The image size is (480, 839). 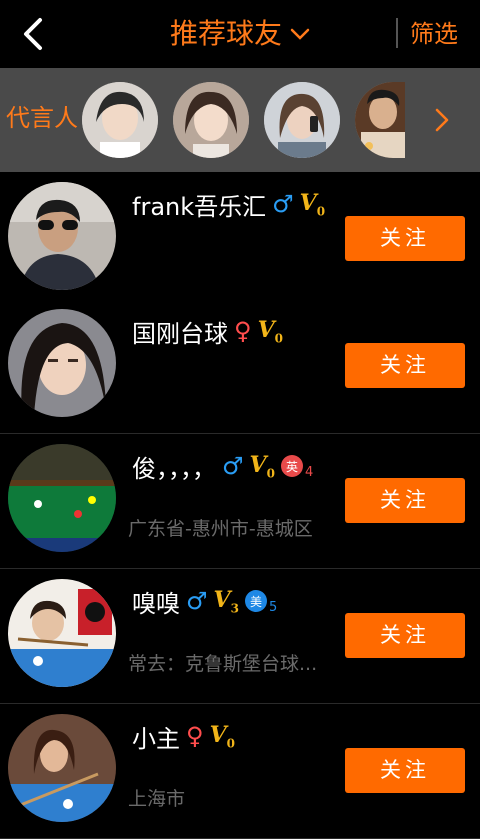 I want to click on user-name-line: 国刚台球 ♀ V0, so click(x=207, y=331).